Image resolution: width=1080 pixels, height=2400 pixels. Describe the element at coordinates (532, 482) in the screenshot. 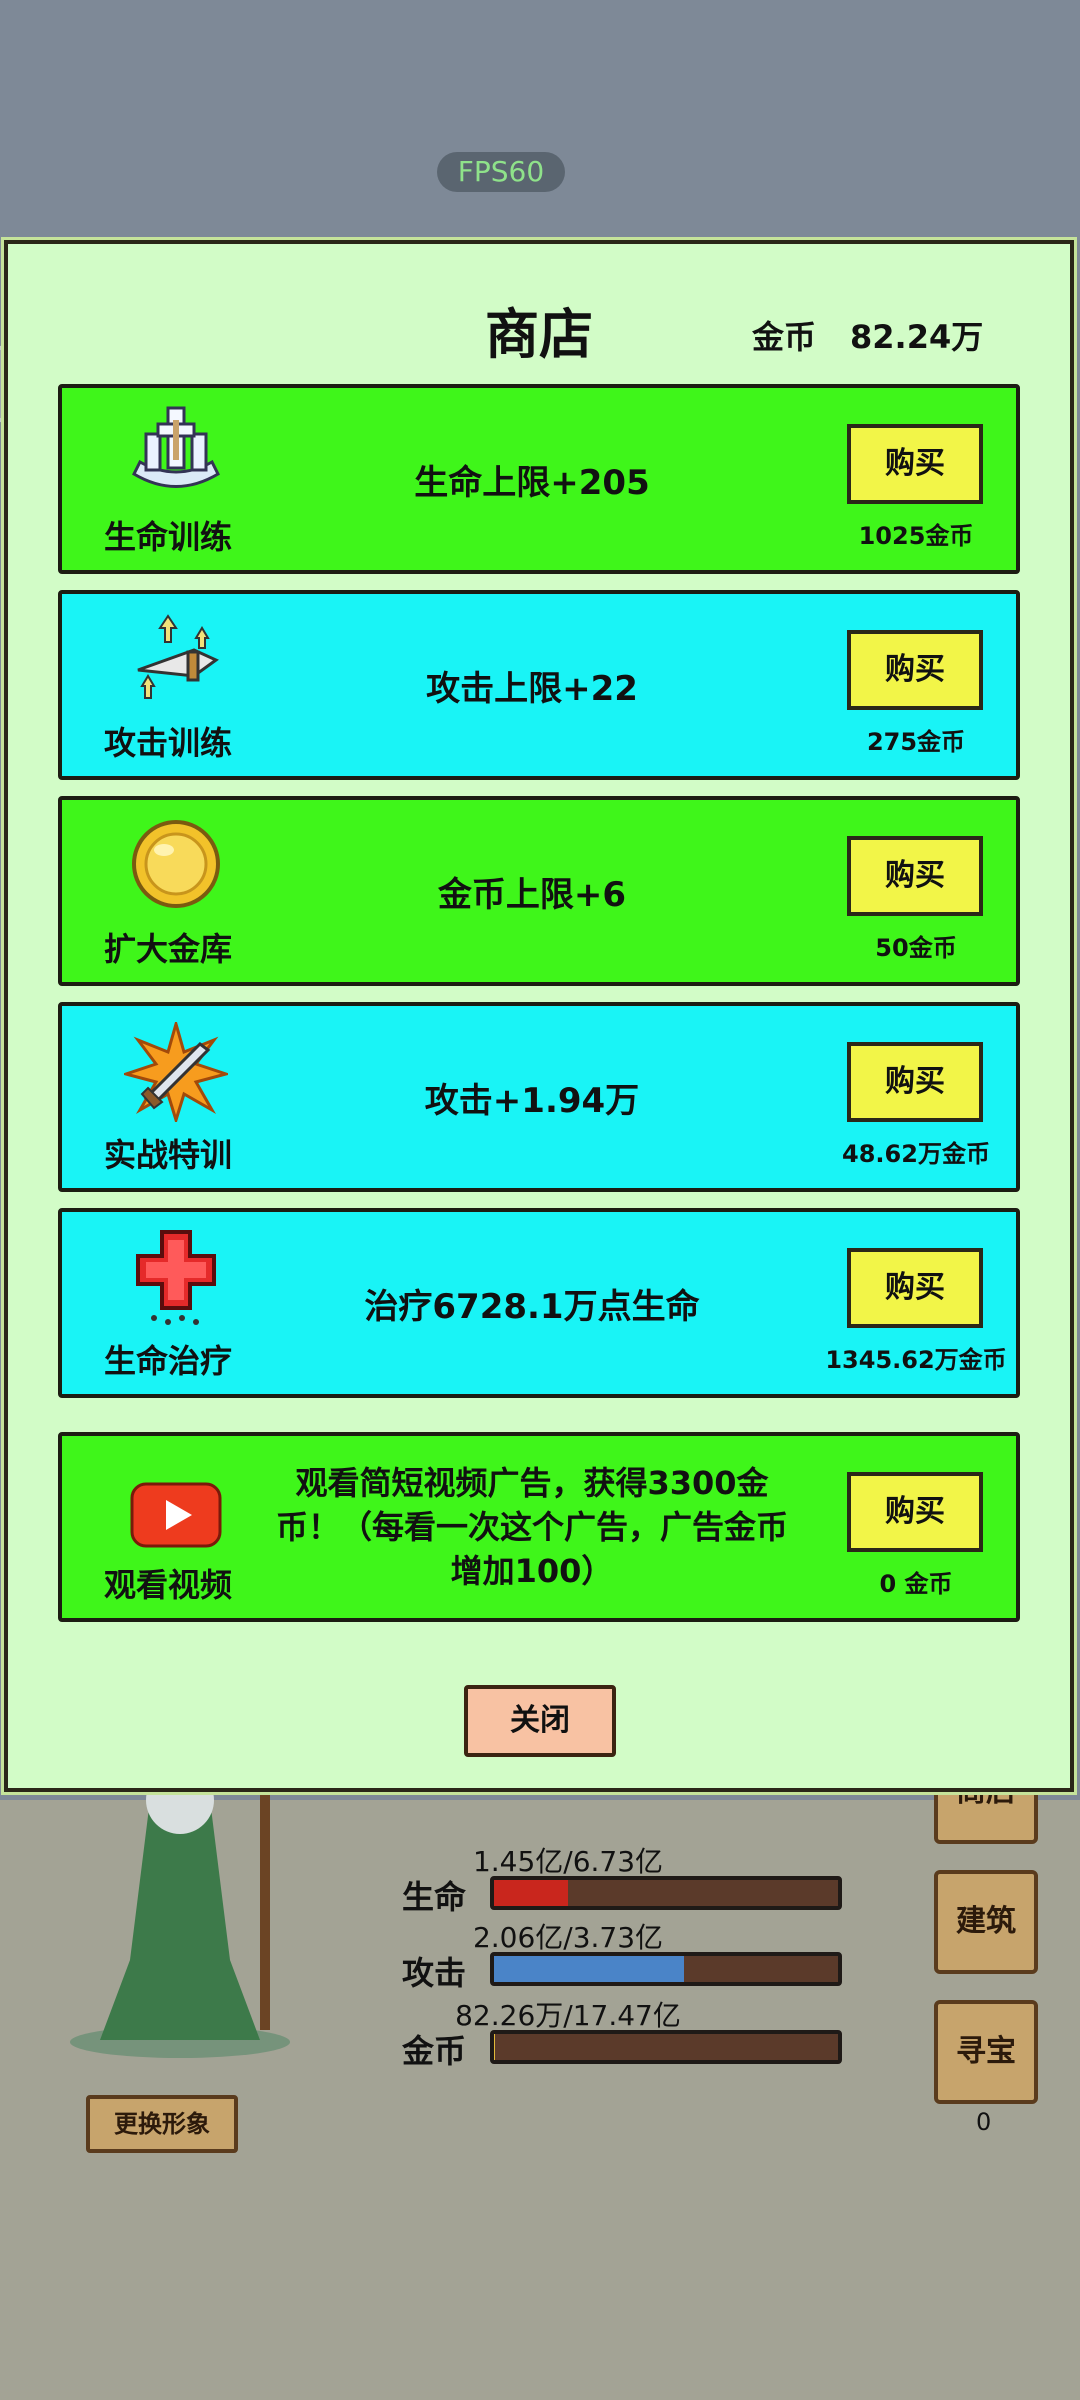

I see `item-desc: 生命上限+205` at that location.